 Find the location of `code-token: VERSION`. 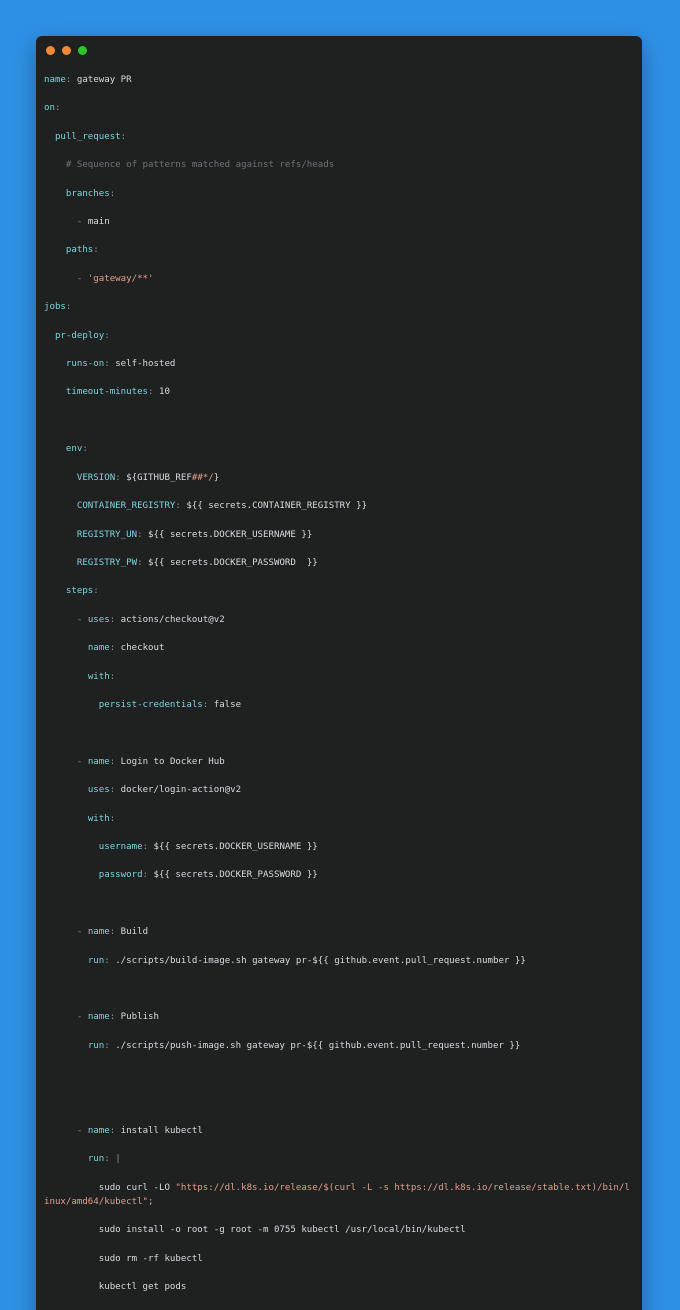

code-token: VERSION is located at coordinates (96, 477).